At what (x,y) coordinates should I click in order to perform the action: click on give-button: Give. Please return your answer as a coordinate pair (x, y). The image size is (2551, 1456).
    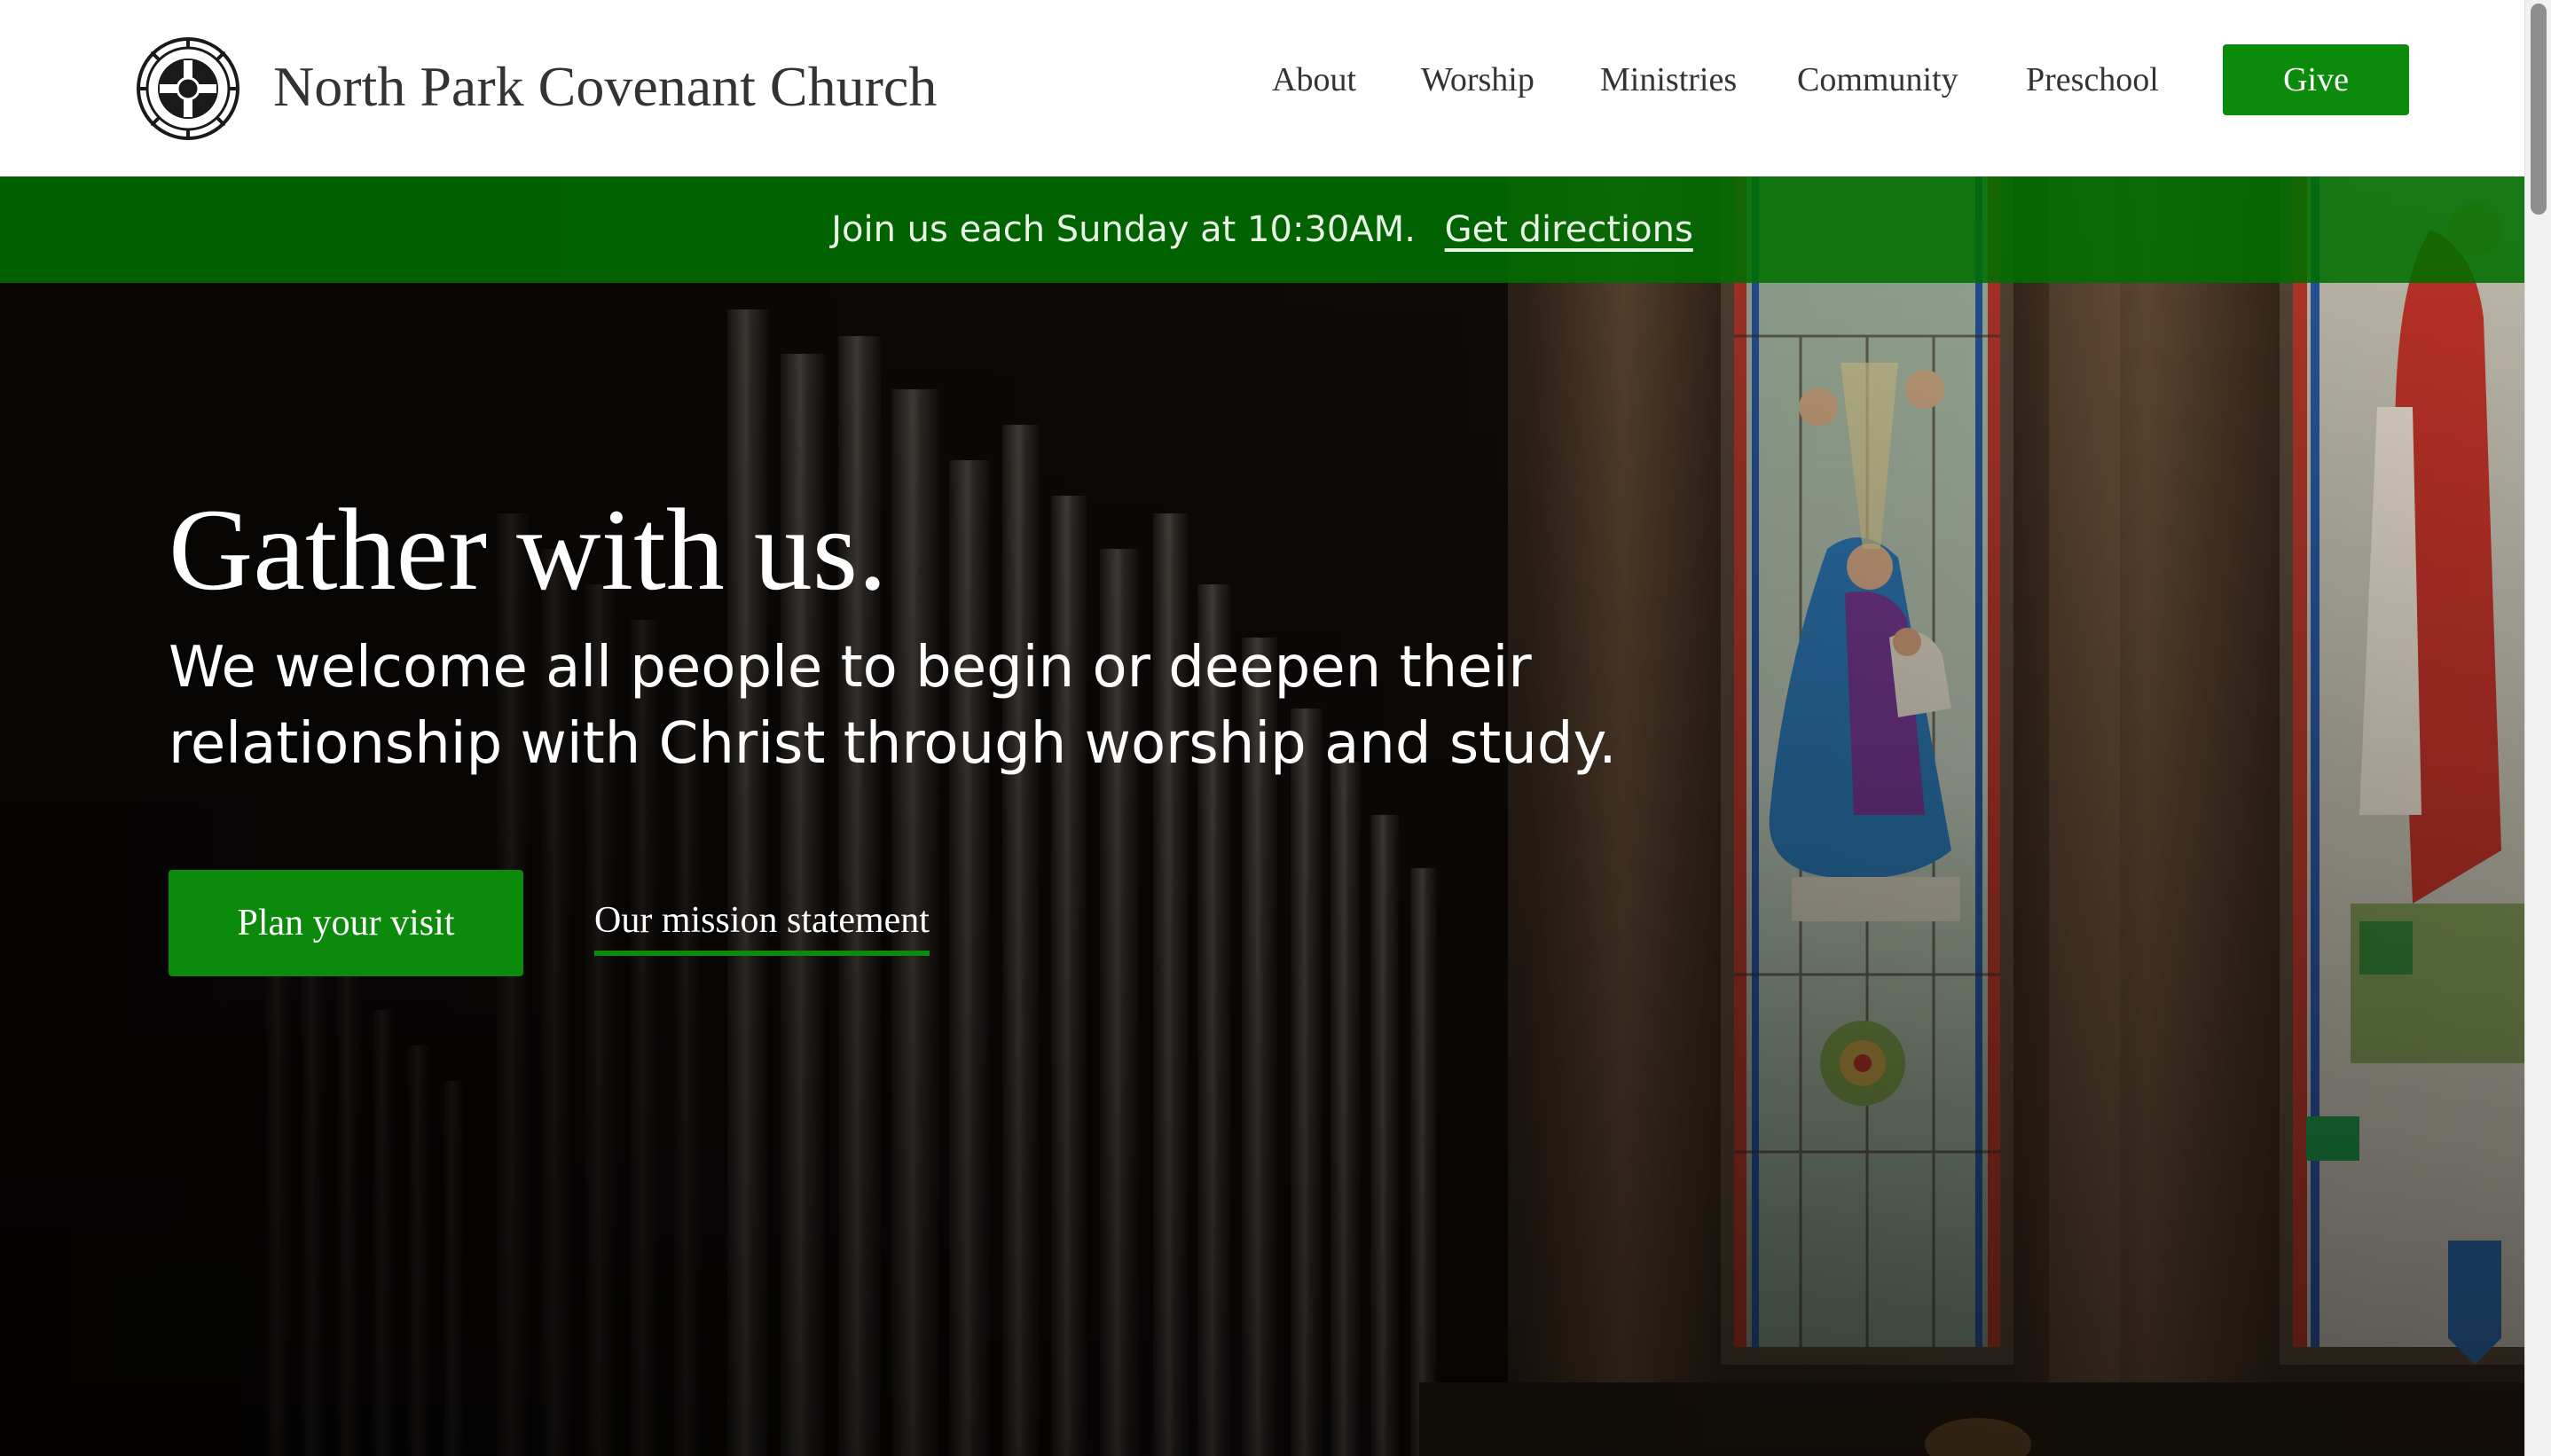
    Looking at the image, I should click on (2316, 79).